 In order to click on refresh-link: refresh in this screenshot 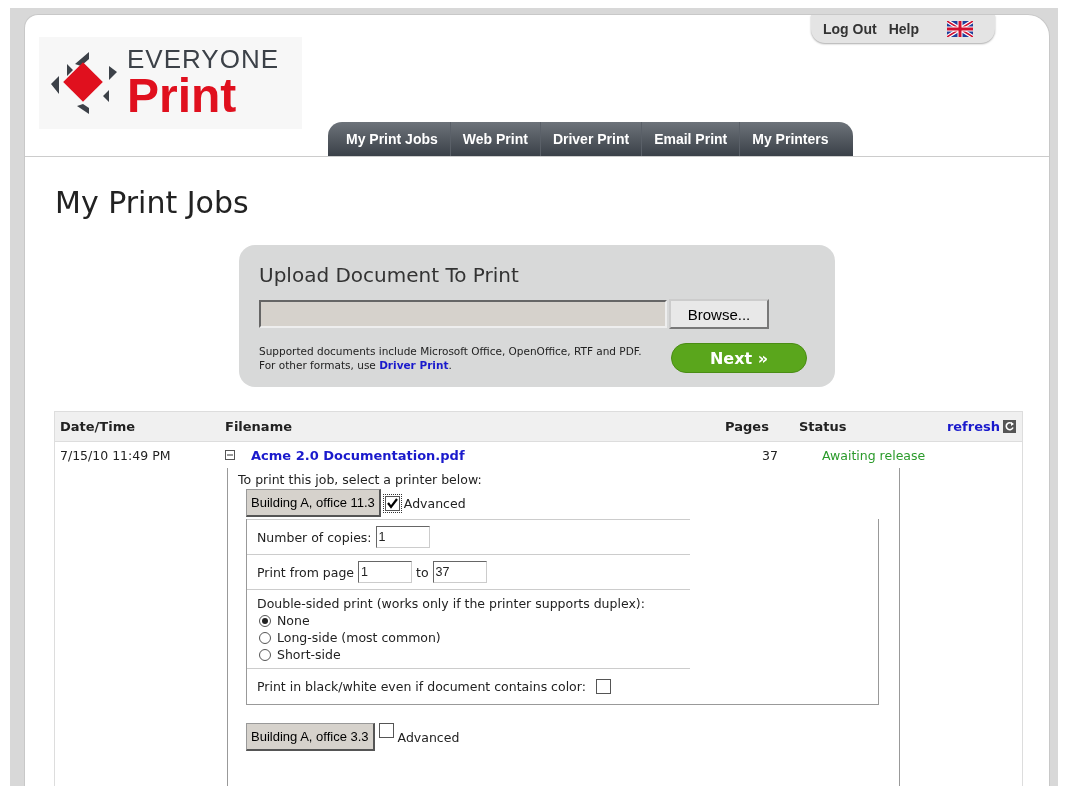, I will do `click(981, 426)`.